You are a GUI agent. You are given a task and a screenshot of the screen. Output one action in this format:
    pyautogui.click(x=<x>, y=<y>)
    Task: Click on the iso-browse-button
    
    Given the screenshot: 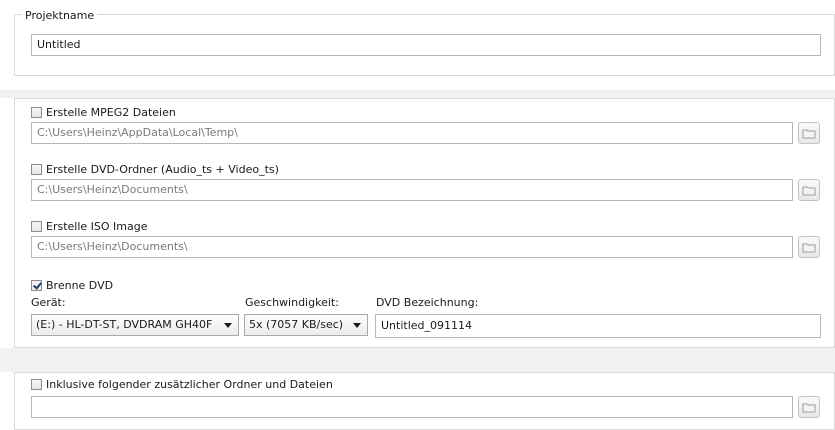 What is the action you would take?
    pyautogui.click(x=809, y=247)
    